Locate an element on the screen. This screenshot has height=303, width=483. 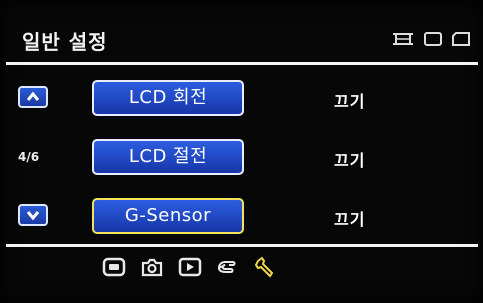
scroll-up-button is located at coordinates (33, 97).